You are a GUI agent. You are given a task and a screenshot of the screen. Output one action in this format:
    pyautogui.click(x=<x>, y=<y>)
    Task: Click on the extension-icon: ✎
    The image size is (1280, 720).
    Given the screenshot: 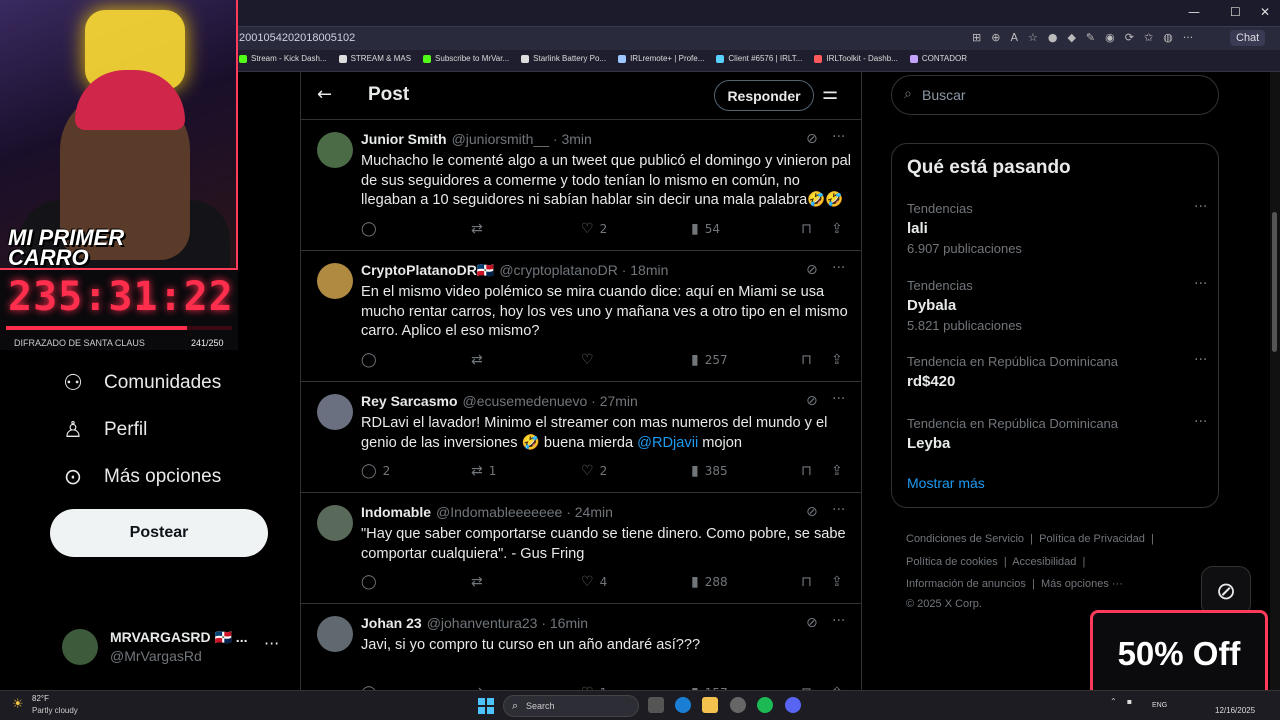 What is the action you would take?
    pyautogui.click(x=1090, y=37)
    